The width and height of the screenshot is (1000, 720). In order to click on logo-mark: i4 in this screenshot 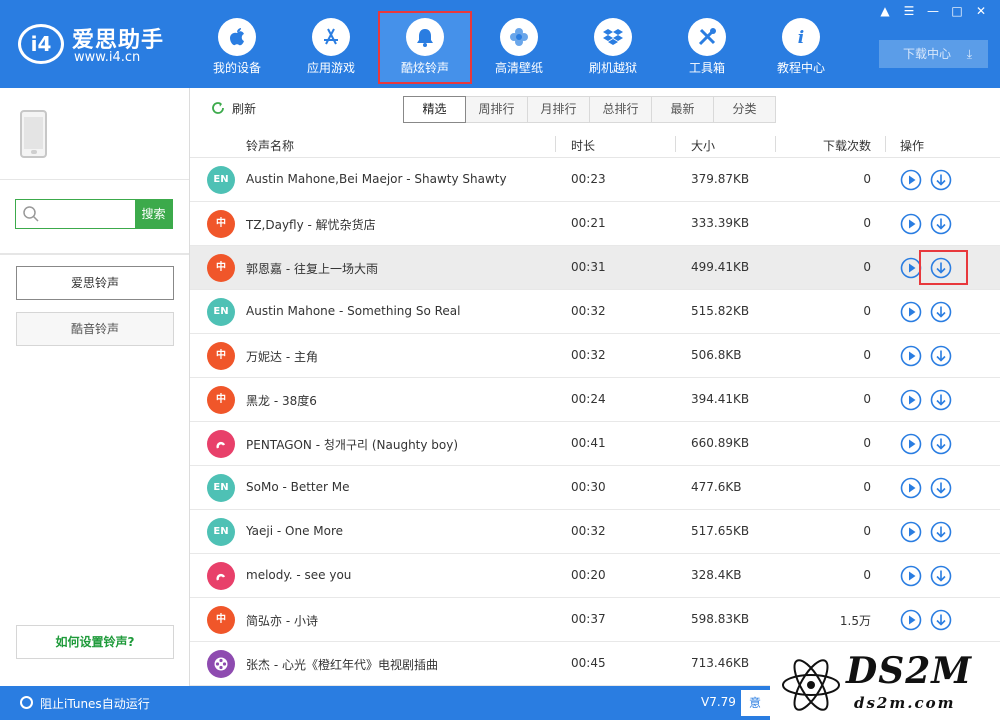, I will do `click(41, 44)`.